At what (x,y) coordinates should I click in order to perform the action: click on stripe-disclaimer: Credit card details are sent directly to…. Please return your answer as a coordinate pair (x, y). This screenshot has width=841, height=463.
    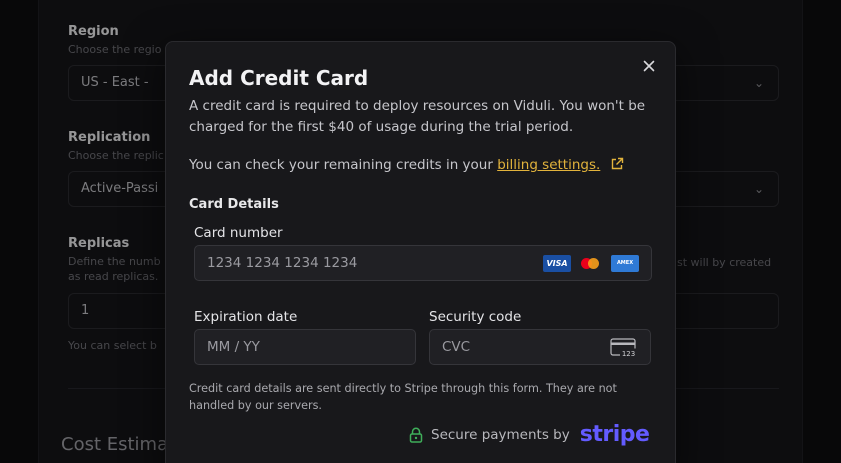
    Looking at the image, I should click on (403, 397).